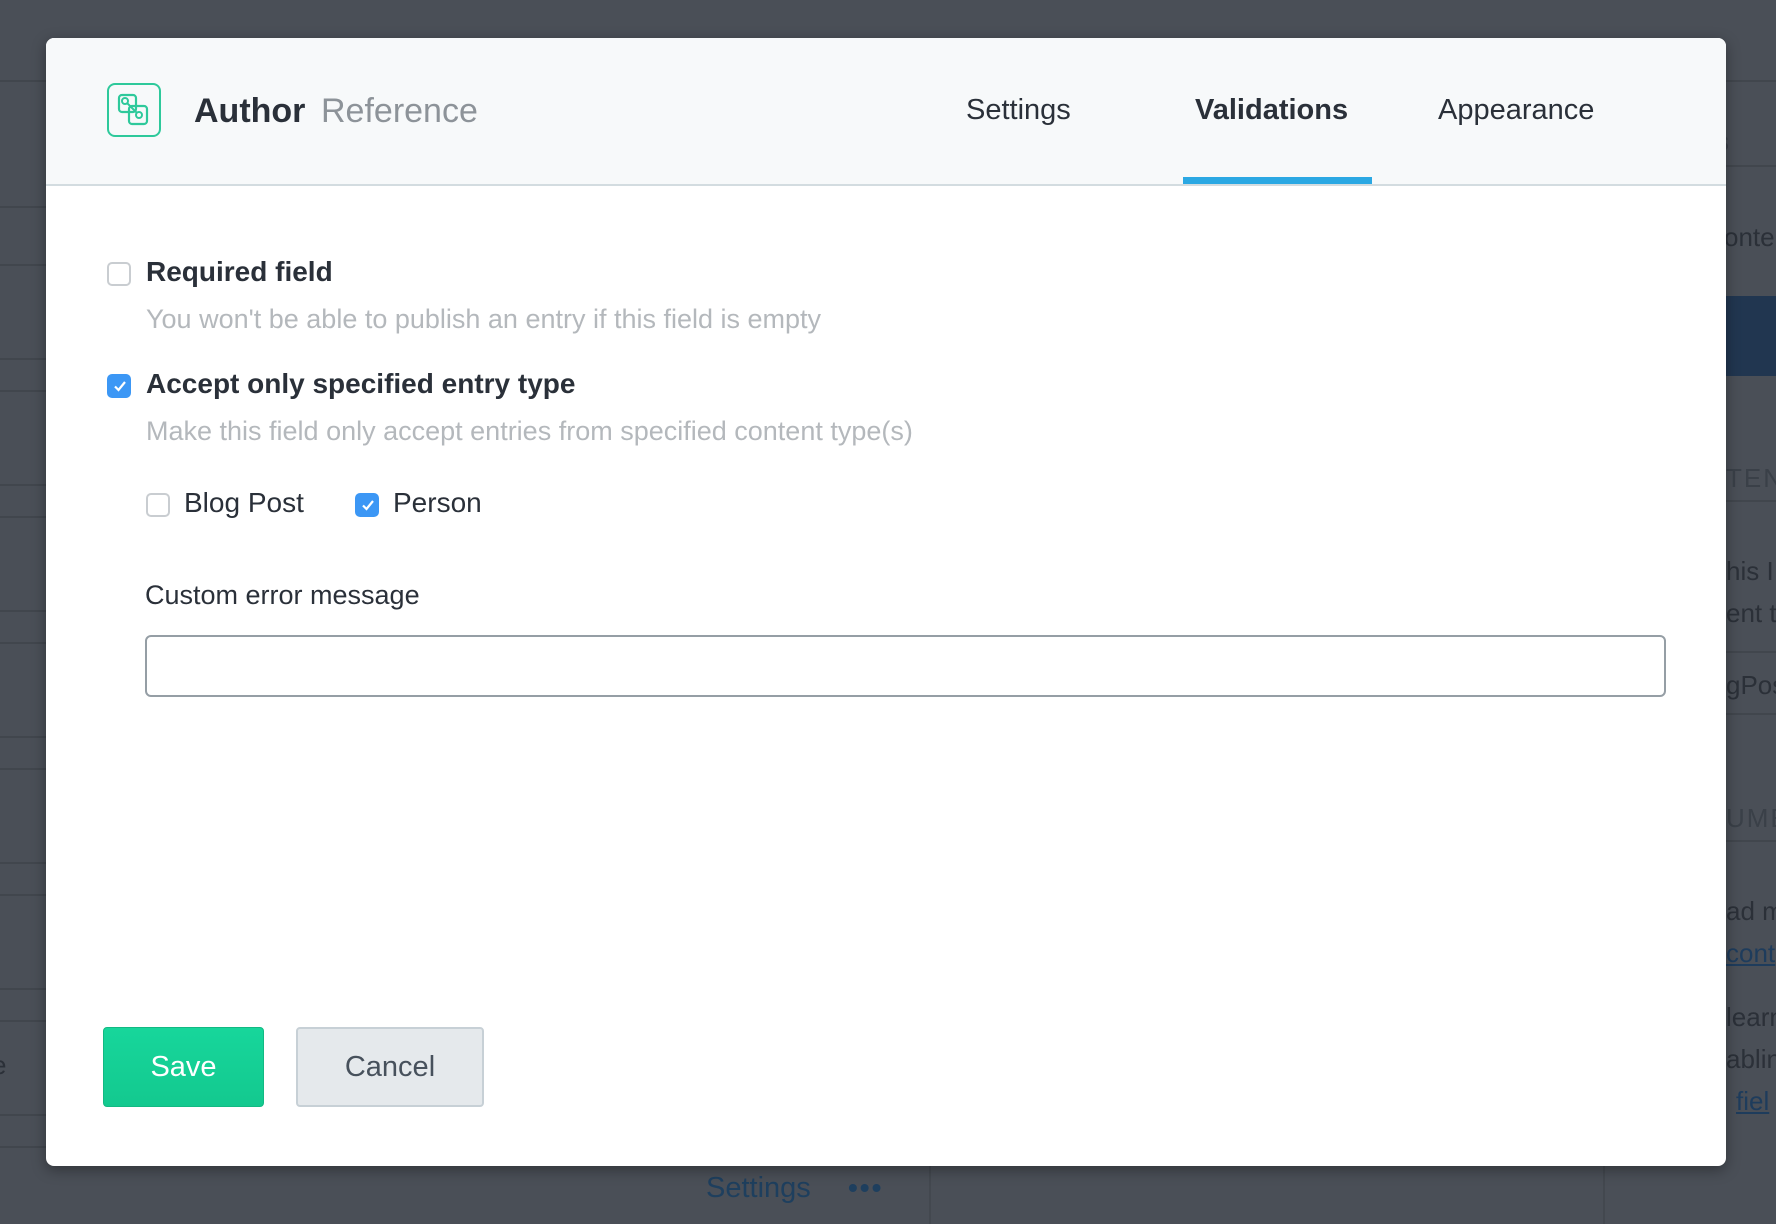  Describe the element at coordinates (390, 1067) in the screenshot. I see `cancel-button: Cancel` at that location.